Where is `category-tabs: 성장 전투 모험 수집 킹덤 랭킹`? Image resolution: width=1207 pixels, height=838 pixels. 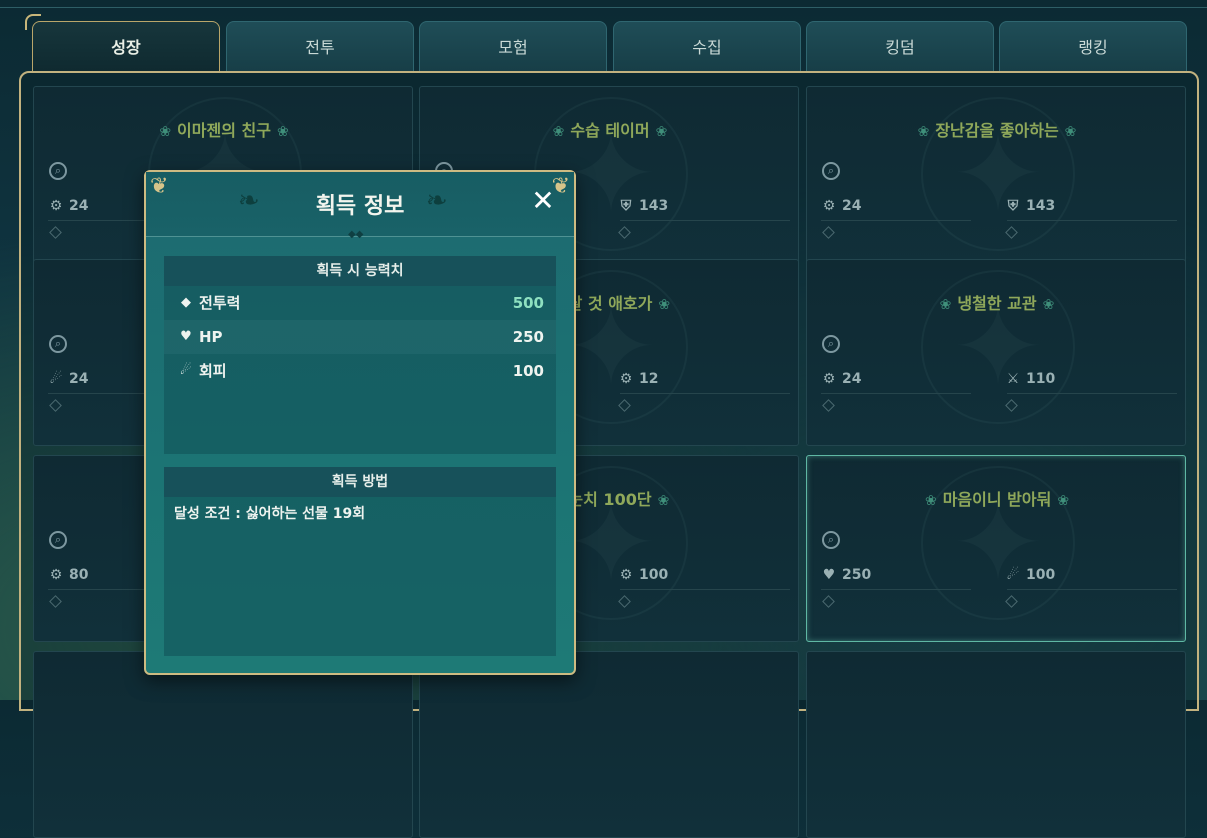
category-tabs: 성장 전투 모험 수집 킹덤 랭킹 is located at coordinates (607, 42).